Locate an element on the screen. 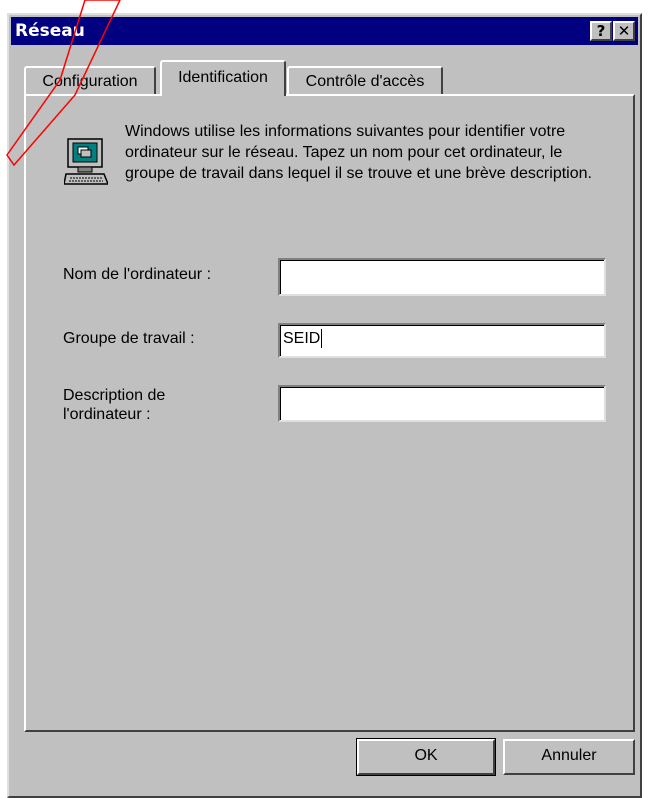 Image resolution: width=648 pixels, height=798 pixels. computer-name-field is located at coordinates (442, 277).